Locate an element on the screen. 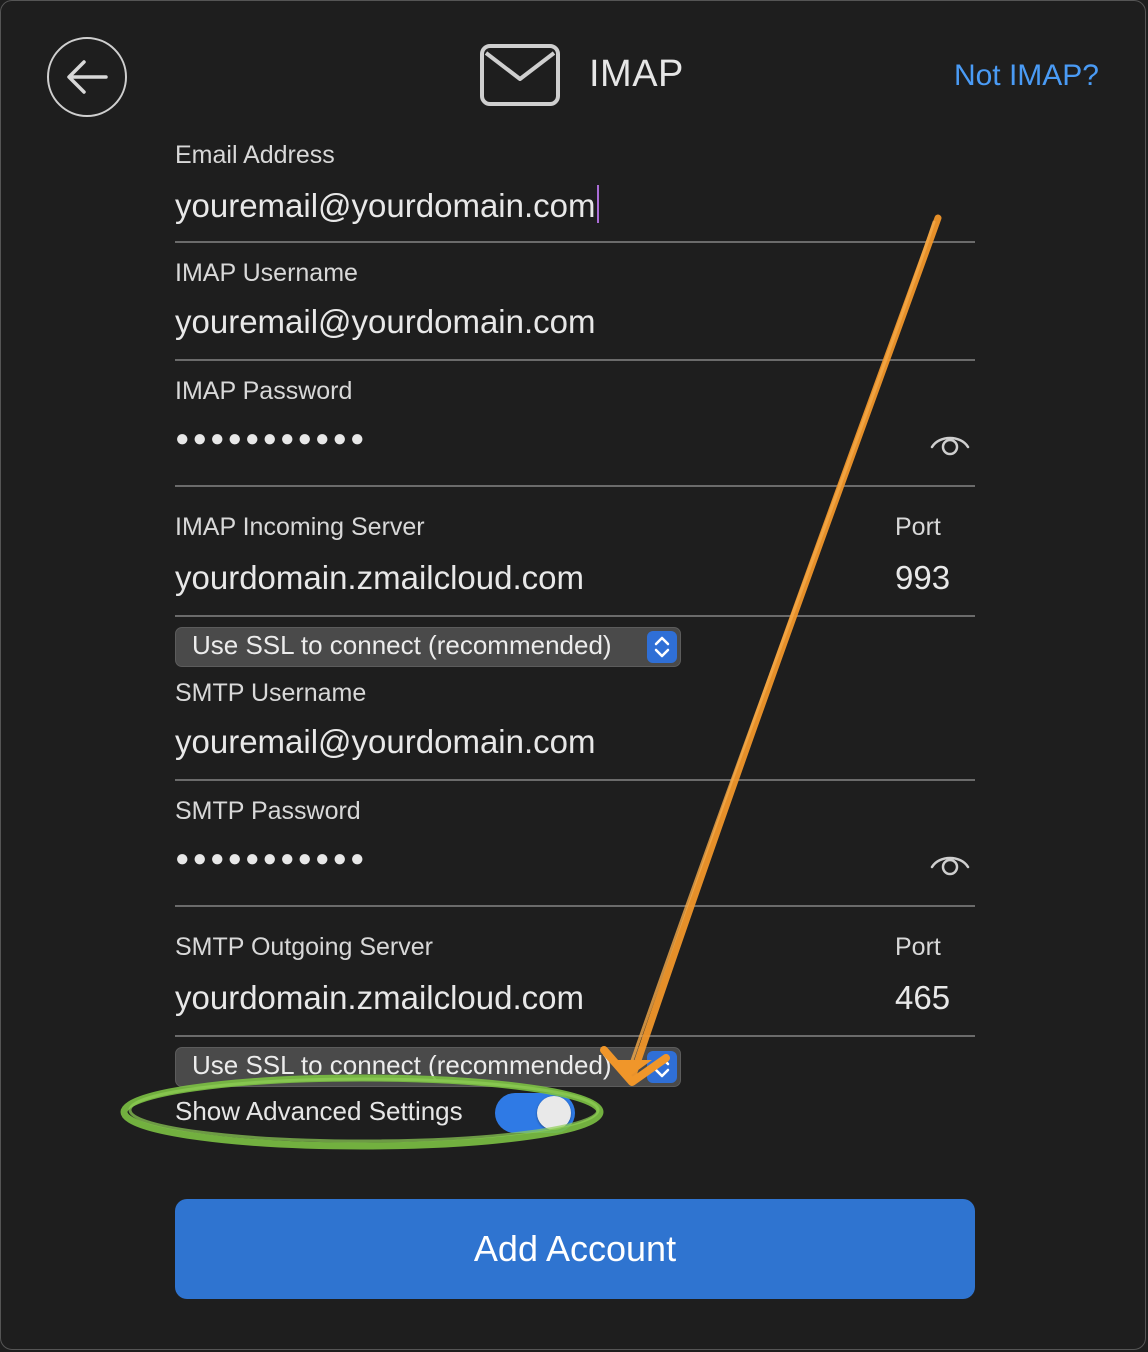 The image size is (1148, 1352). email-field: Email Address youremail@yourdomain.com is located at coordinates (575, 190).